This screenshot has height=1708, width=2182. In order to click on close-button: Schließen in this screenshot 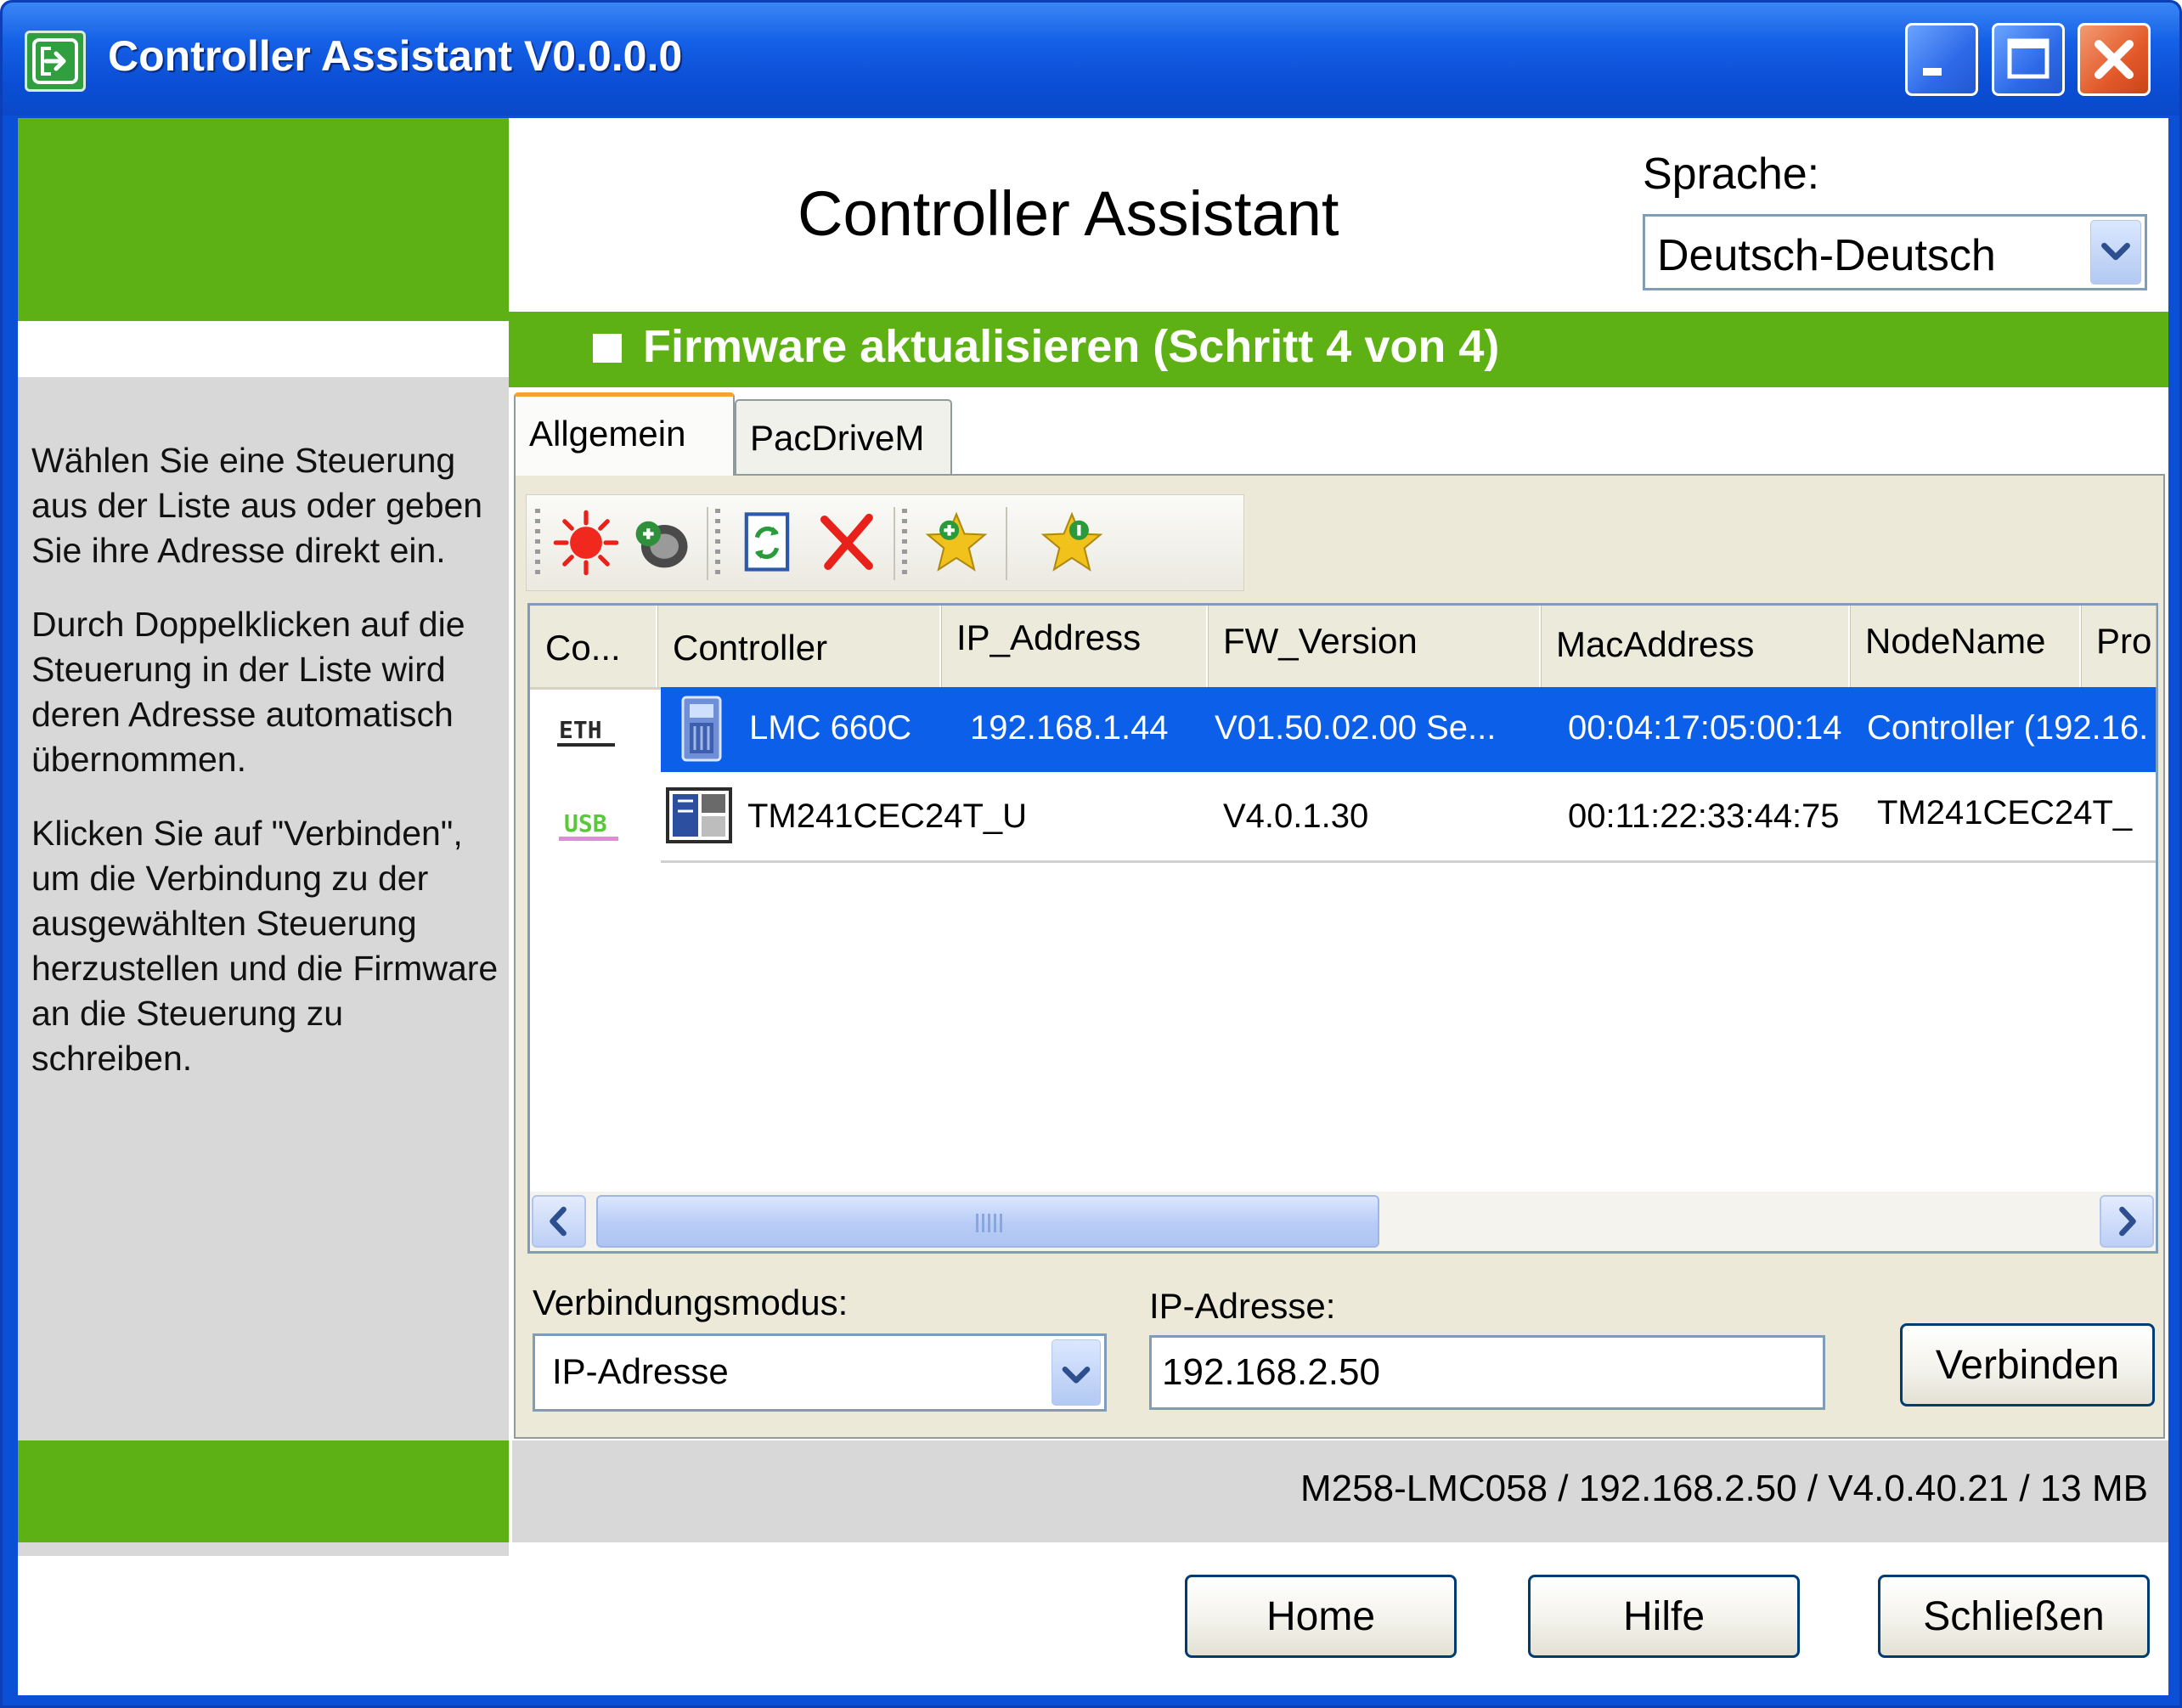, I will do `click(2014, 1616)`.